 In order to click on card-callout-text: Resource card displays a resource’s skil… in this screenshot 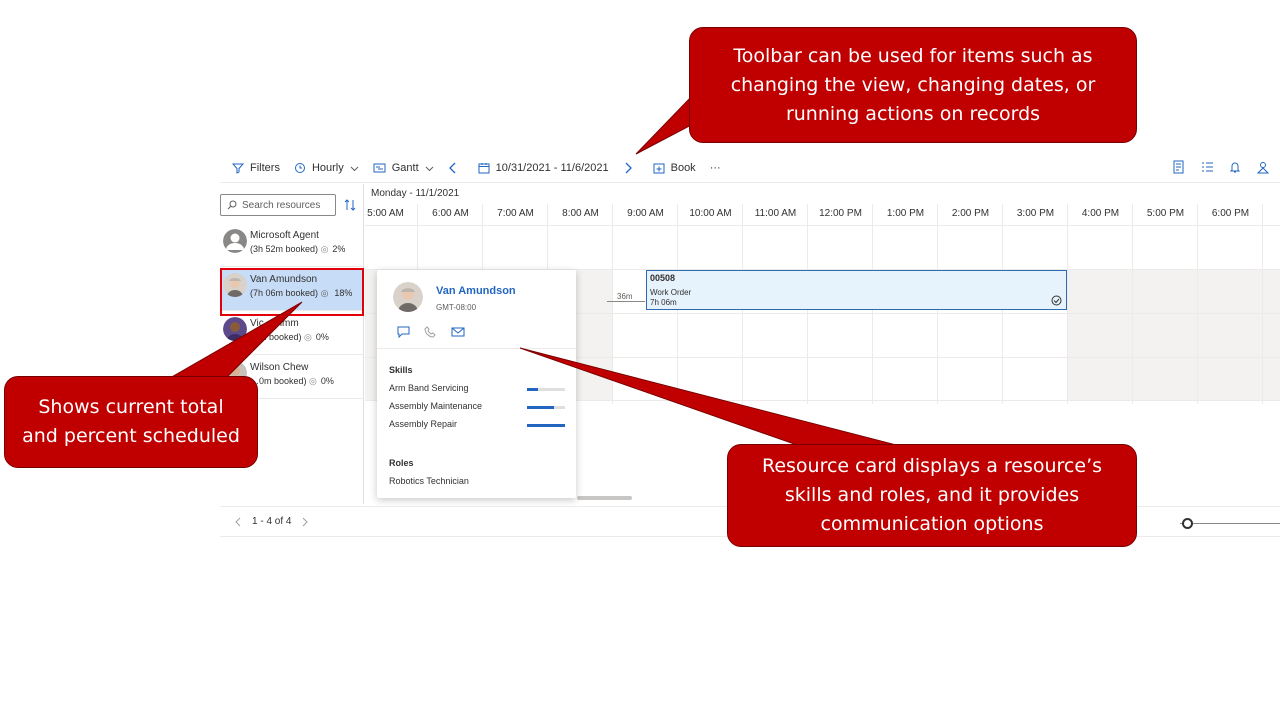, I will do `click(932, 495)`.